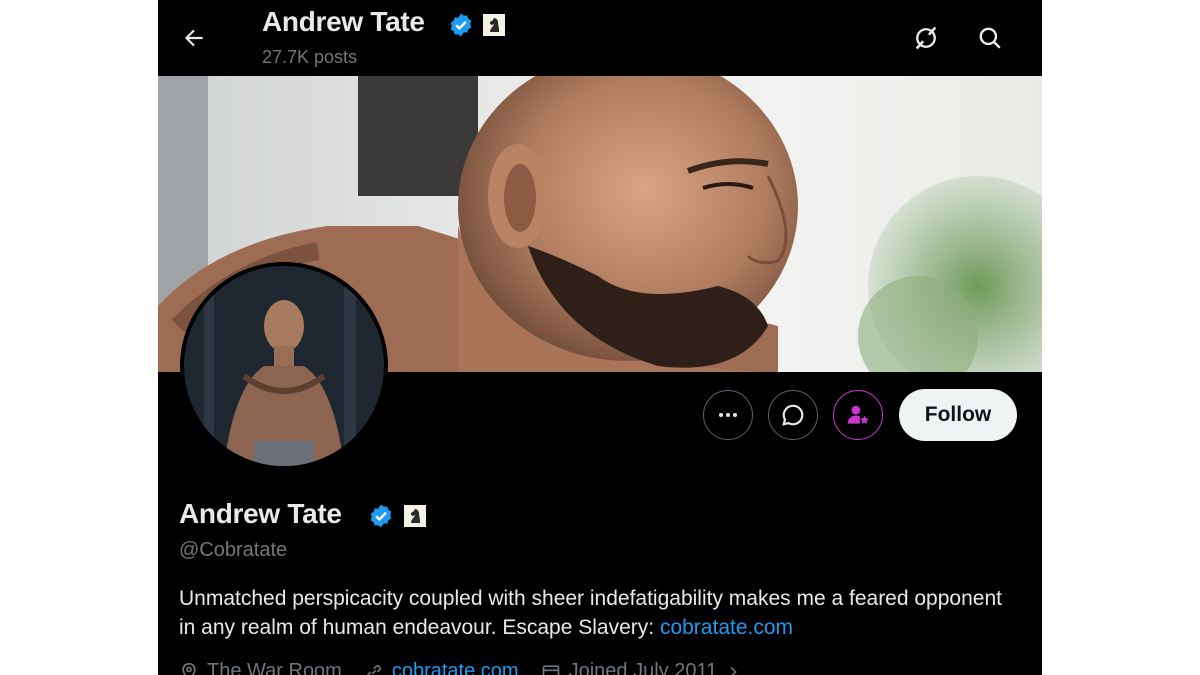 This screenshot has width=1200, height=675. I want to click on profile-location: The War Room, so click(274, 667).